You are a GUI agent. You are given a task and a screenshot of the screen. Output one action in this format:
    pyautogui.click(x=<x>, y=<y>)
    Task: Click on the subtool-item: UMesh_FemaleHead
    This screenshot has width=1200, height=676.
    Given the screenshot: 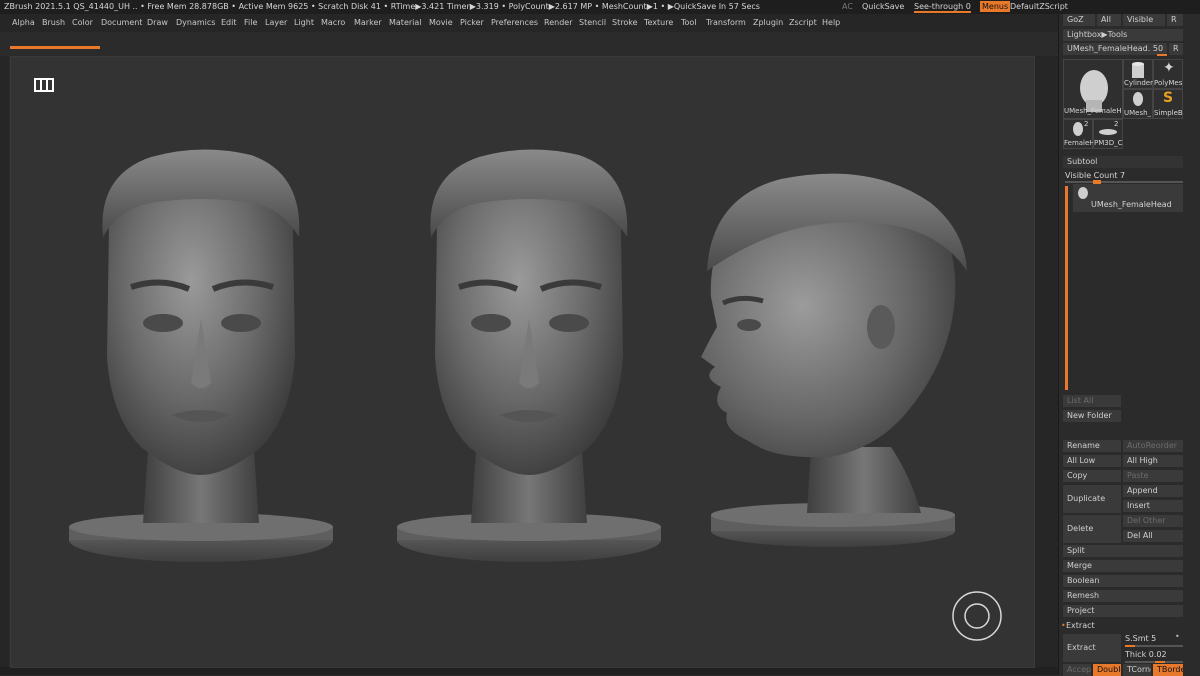 What is the action you would take?
    pyautogui.click(x=1128, y=198)
    